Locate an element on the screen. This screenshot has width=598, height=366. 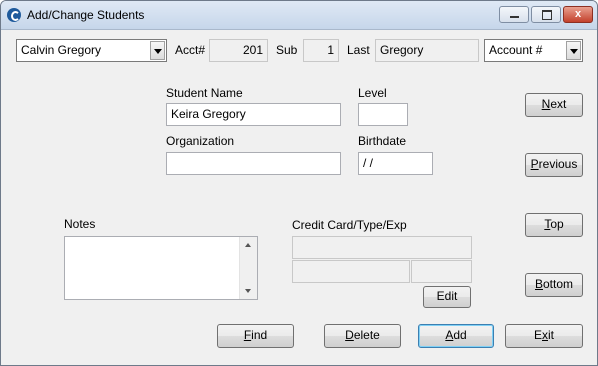
minimize-button is located at coordinates (514, 14).